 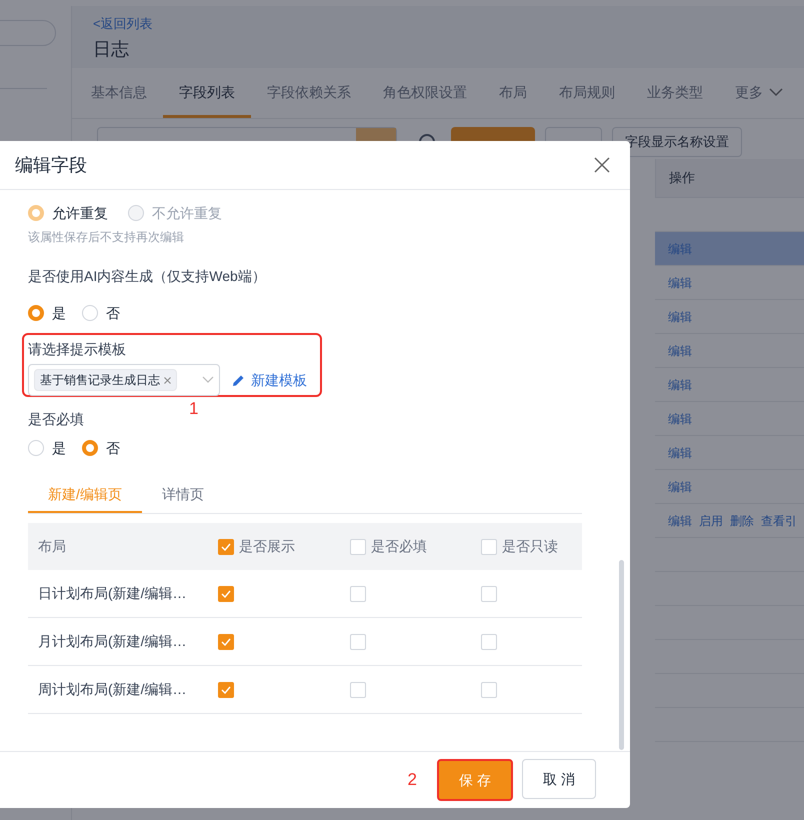 What do you see at coordinates (267, 546) in the screenshot?
I see `column-header: 是否展示` at bounding box center [267, 546].